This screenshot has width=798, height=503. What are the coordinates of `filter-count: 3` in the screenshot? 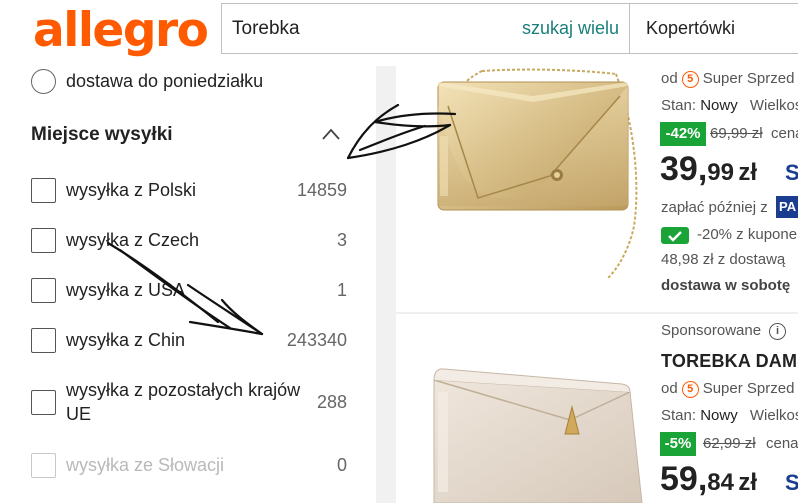 It's located at (341, 239).